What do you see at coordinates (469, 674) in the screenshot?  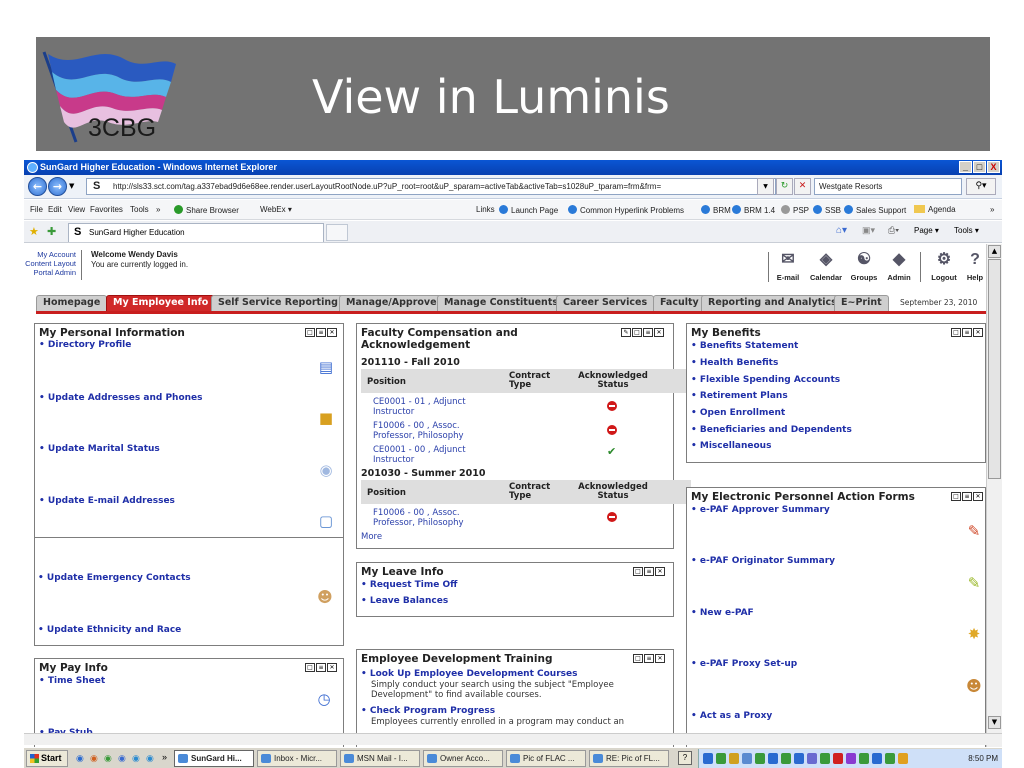 I see `lookup-courses-link: • Look Up Employee Development Courses` at bounding box center [469, 674].